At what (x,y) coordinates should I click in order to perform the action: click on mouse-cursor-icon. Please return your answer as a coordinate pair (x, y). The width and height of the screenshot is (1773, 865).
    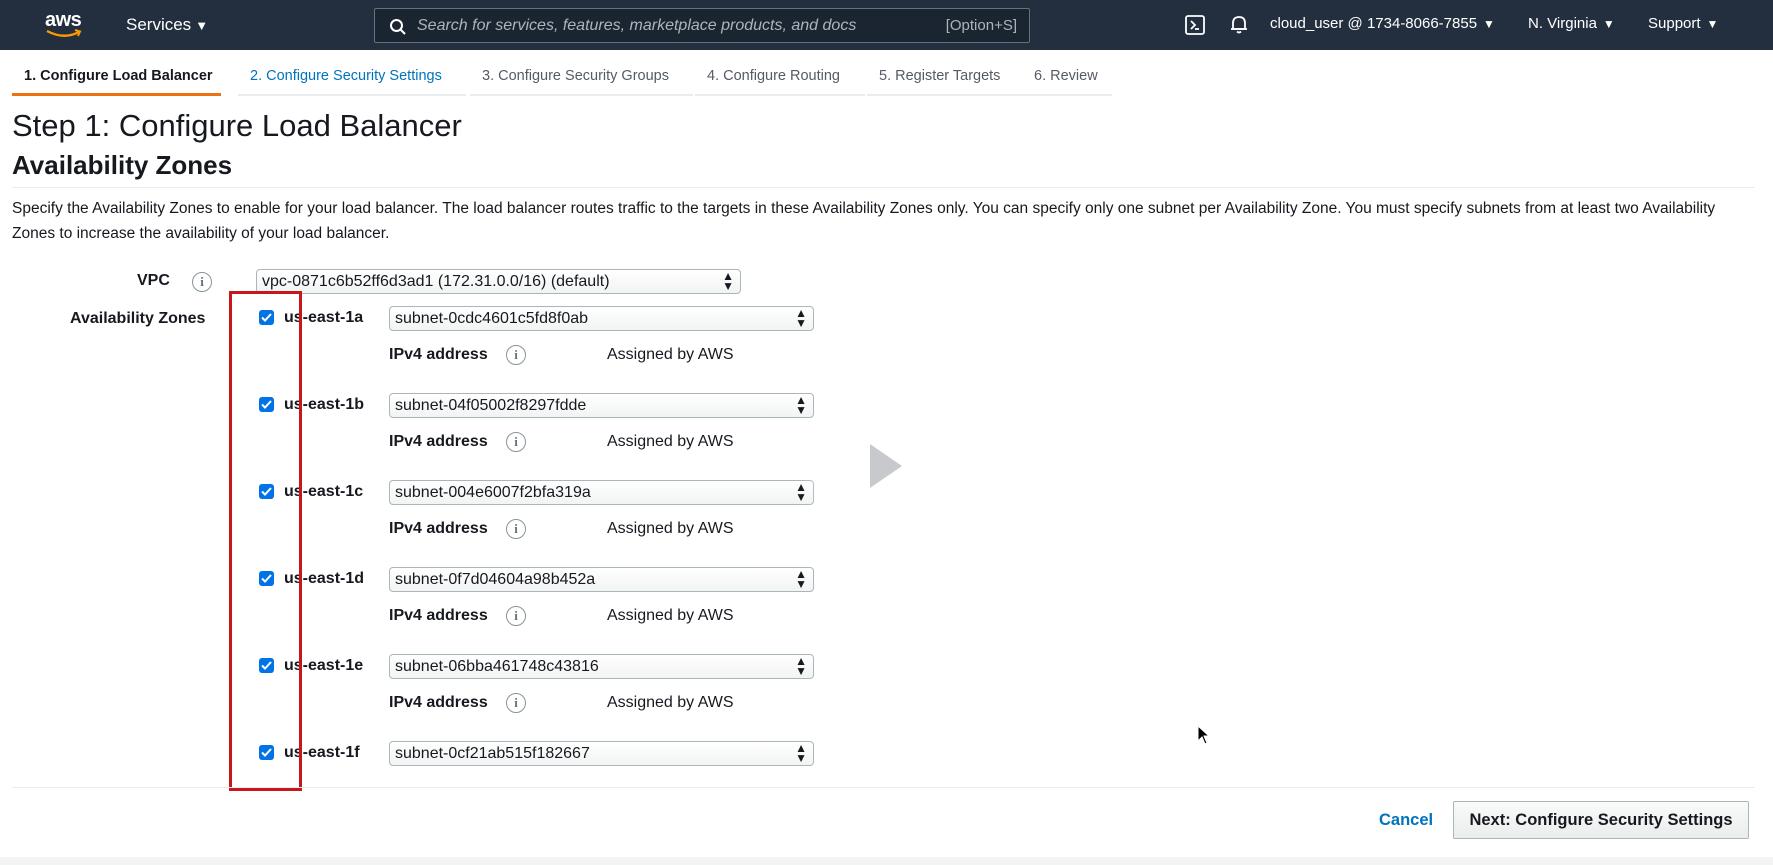
    Looking at the image, I should click on (1204, 735).